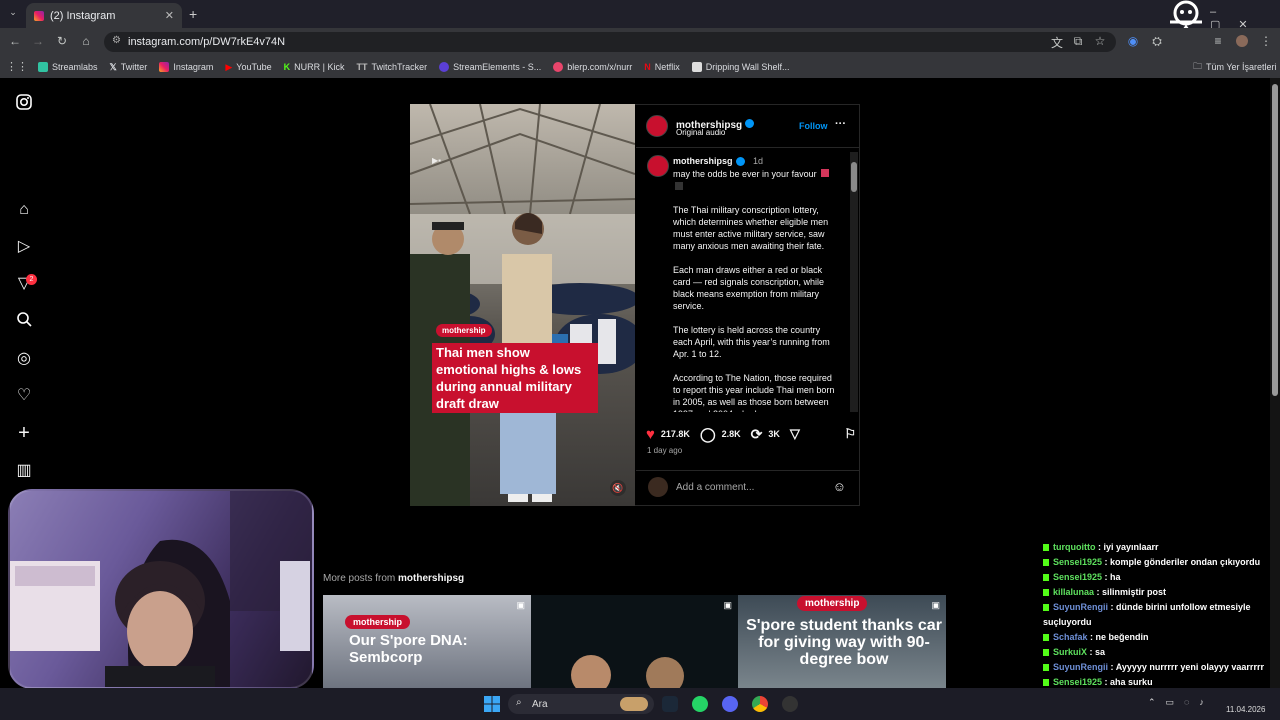 Image resolution: width=1280 pixels, height=720 pixels. I want to click on original-audio-link: Original audio, so click(700, 132).